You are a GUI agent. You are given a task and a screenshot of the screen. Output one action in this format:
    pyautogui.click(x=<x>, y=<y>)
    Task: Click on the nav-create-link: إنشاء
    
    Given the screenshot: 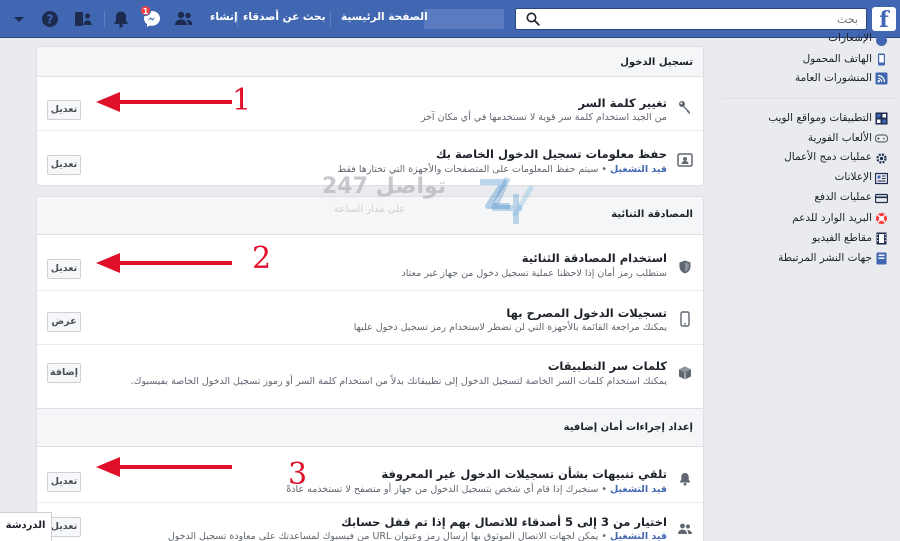 What is the action you would take?
    pyautogui.click(x=224, y=17)
    